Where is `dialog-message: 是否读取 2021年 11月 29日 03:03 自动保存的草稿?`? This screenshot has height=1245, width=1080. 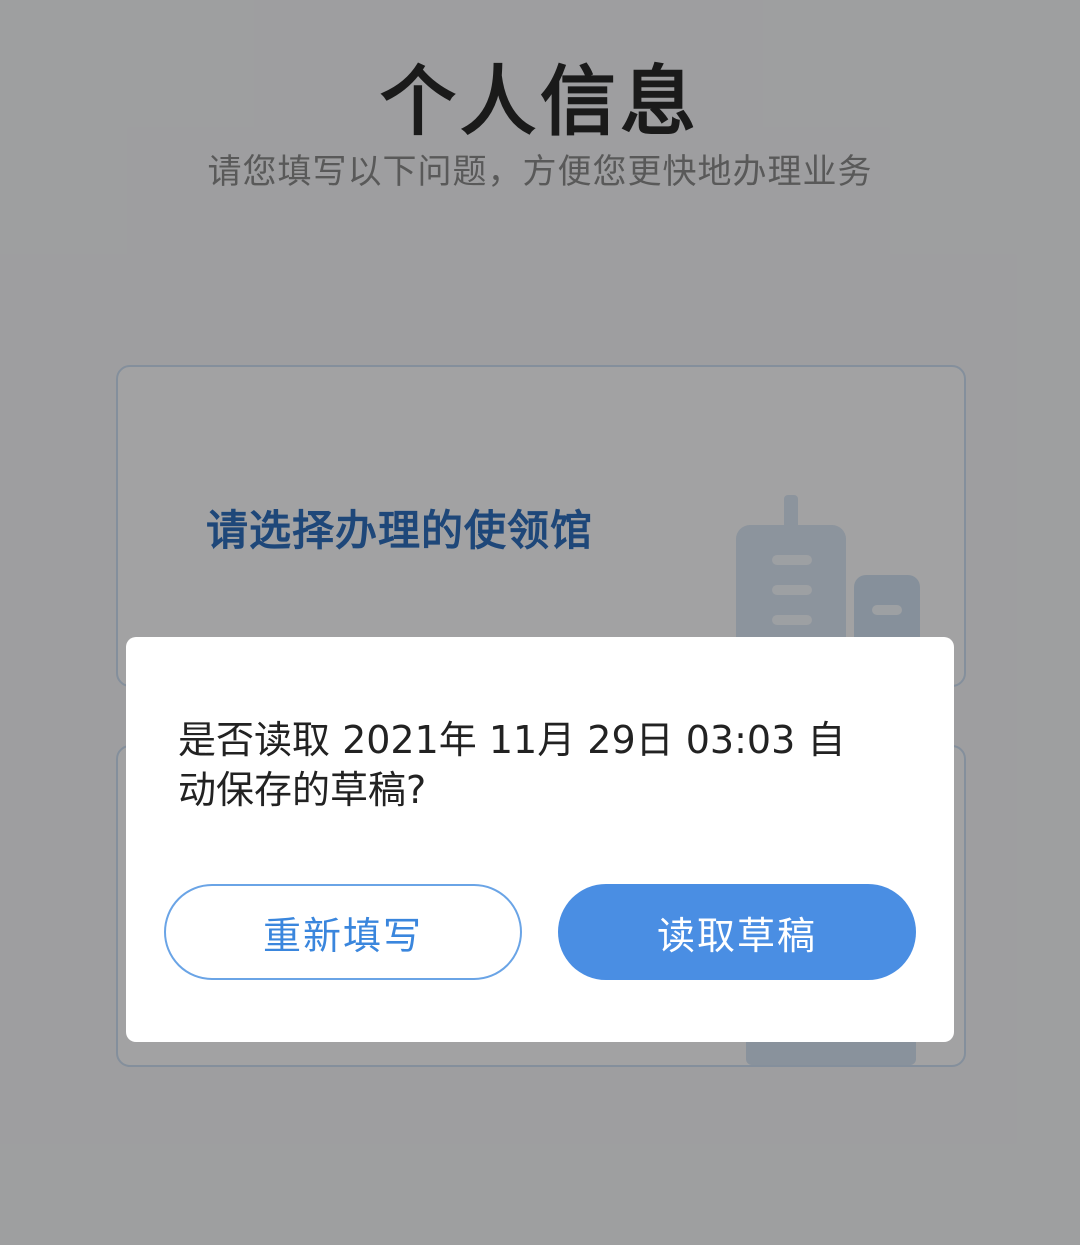 dialog-message: 是否读取 2021年 11月 29日 03:03 自动保存的草稿? is located at coordinates (512, 765).